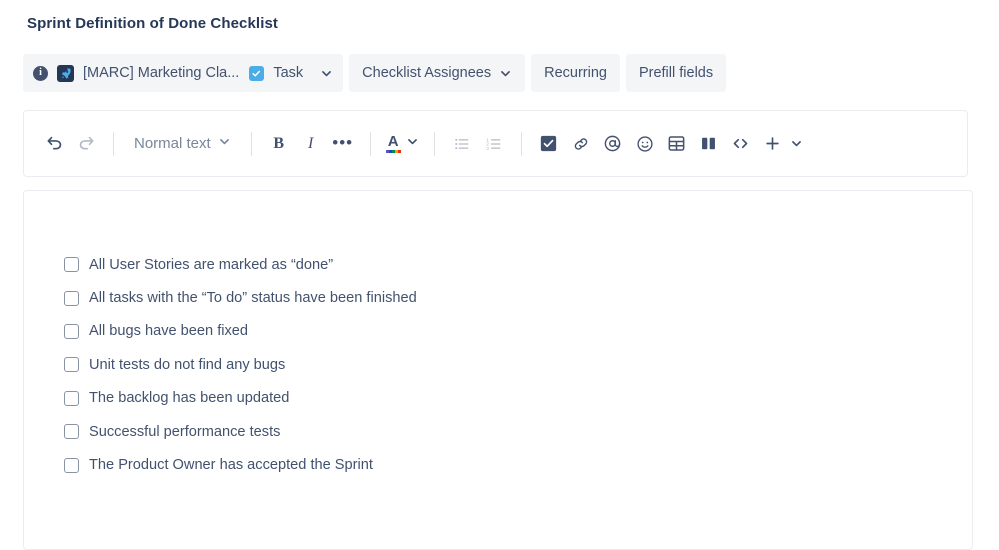 This screenshot has width=999, height=550. I want to click on checklist-item-label: All bugs have been fixed, so click(169, 331).